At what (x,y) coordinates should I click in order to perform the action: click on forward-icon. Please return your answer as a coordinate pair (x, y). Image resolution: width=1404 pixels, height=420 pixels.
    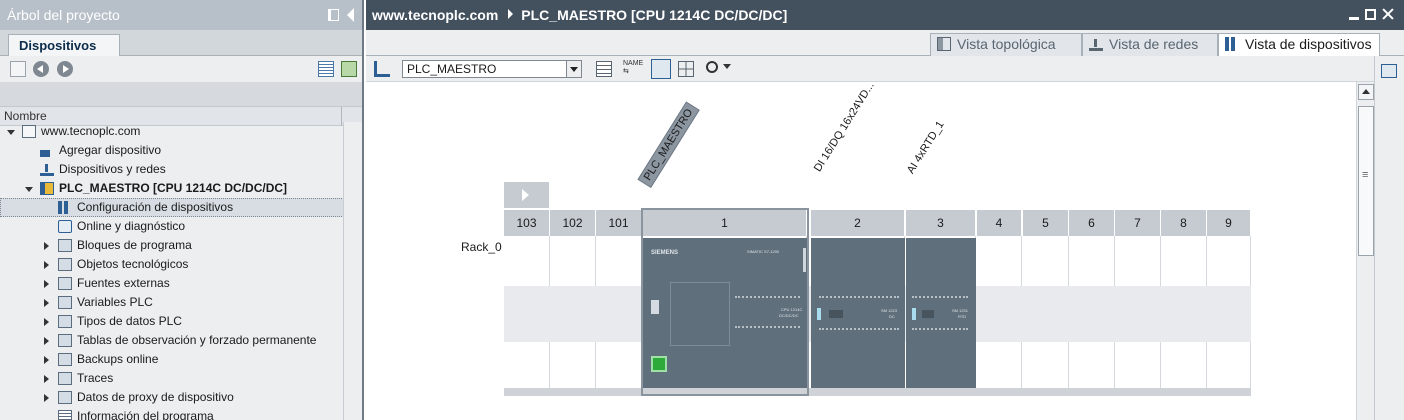
    Looking at the image, I should click on (65, 69).